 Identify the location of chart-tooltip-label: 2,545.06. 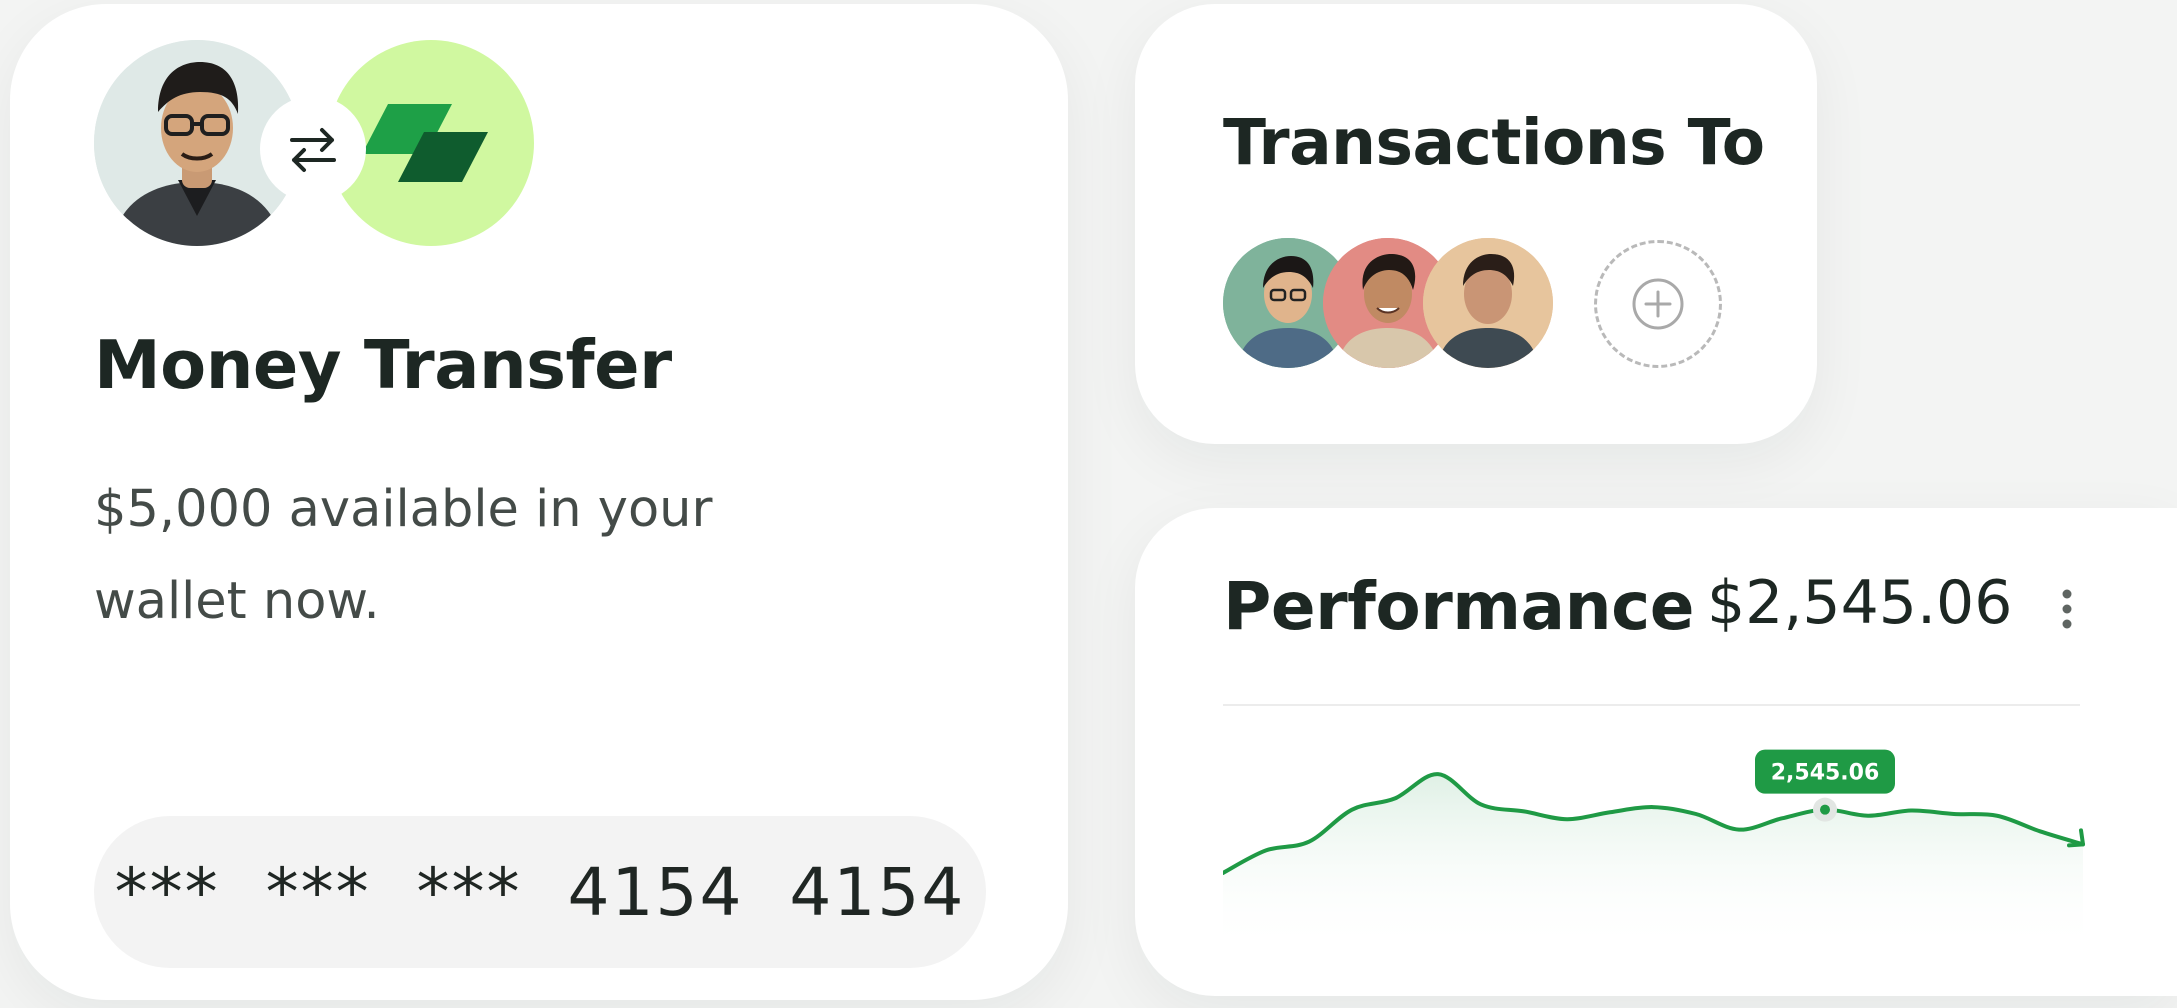
(1825, 773).